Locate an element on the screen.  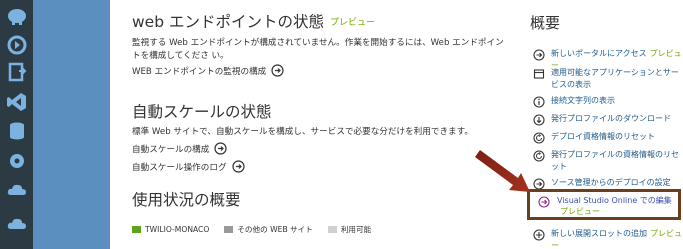
web-status-title: web エンドポイントの状態 プレビュー is located at coordinates (253, 22).